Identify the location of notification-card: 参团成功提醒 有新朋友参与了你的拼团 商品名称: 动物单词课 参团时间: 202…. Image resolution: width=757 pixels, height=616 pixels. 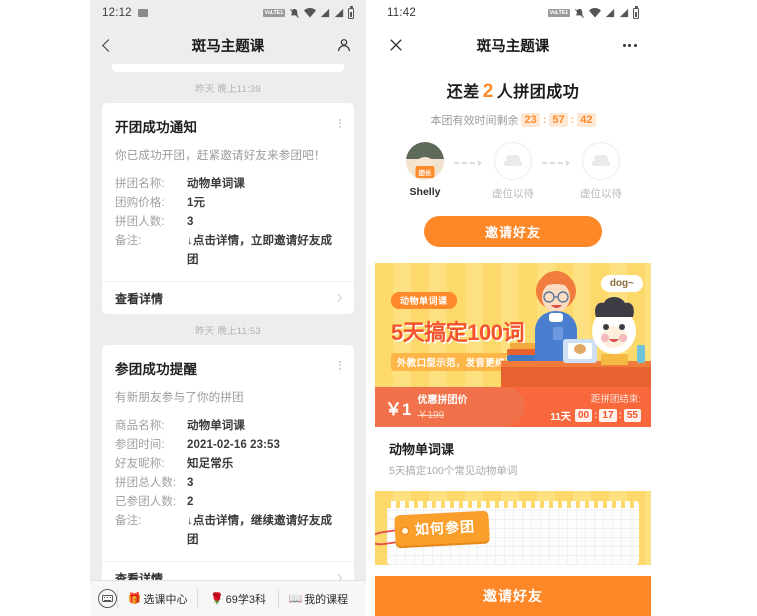
(228, 469).